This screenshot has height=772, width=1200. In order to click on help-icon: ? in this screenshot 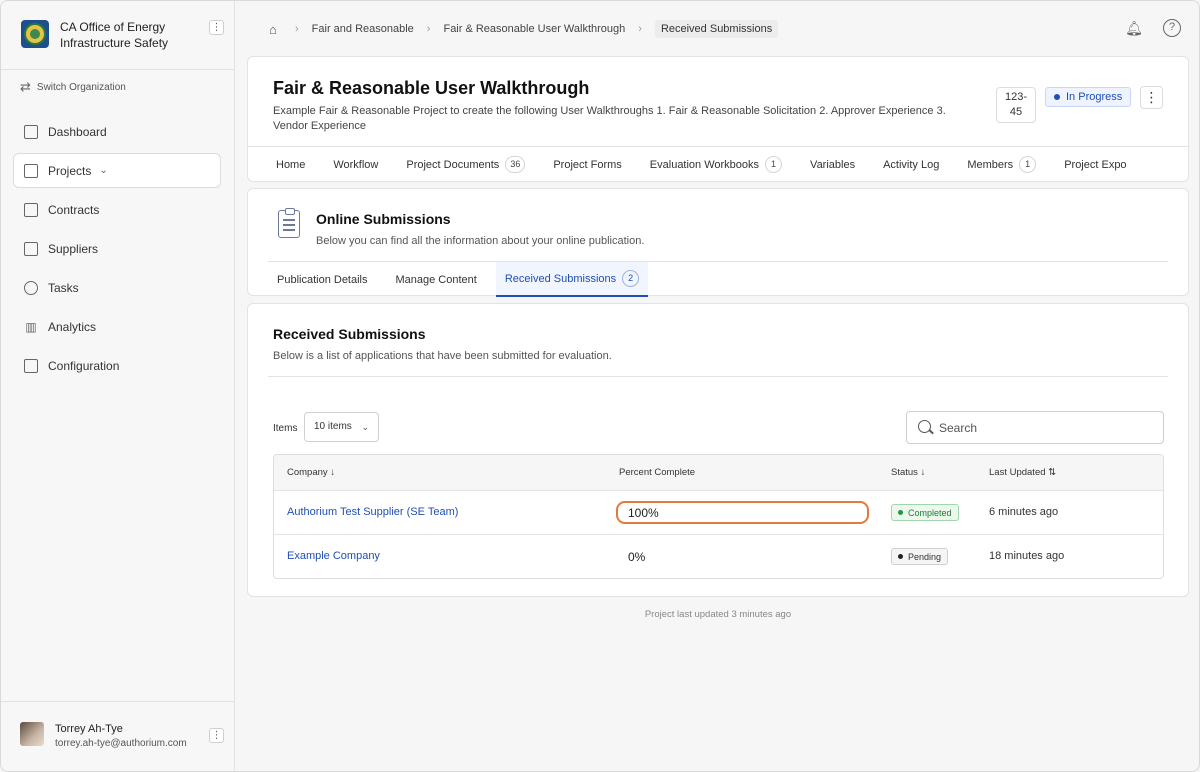, I will do `click(1172, 28)`.